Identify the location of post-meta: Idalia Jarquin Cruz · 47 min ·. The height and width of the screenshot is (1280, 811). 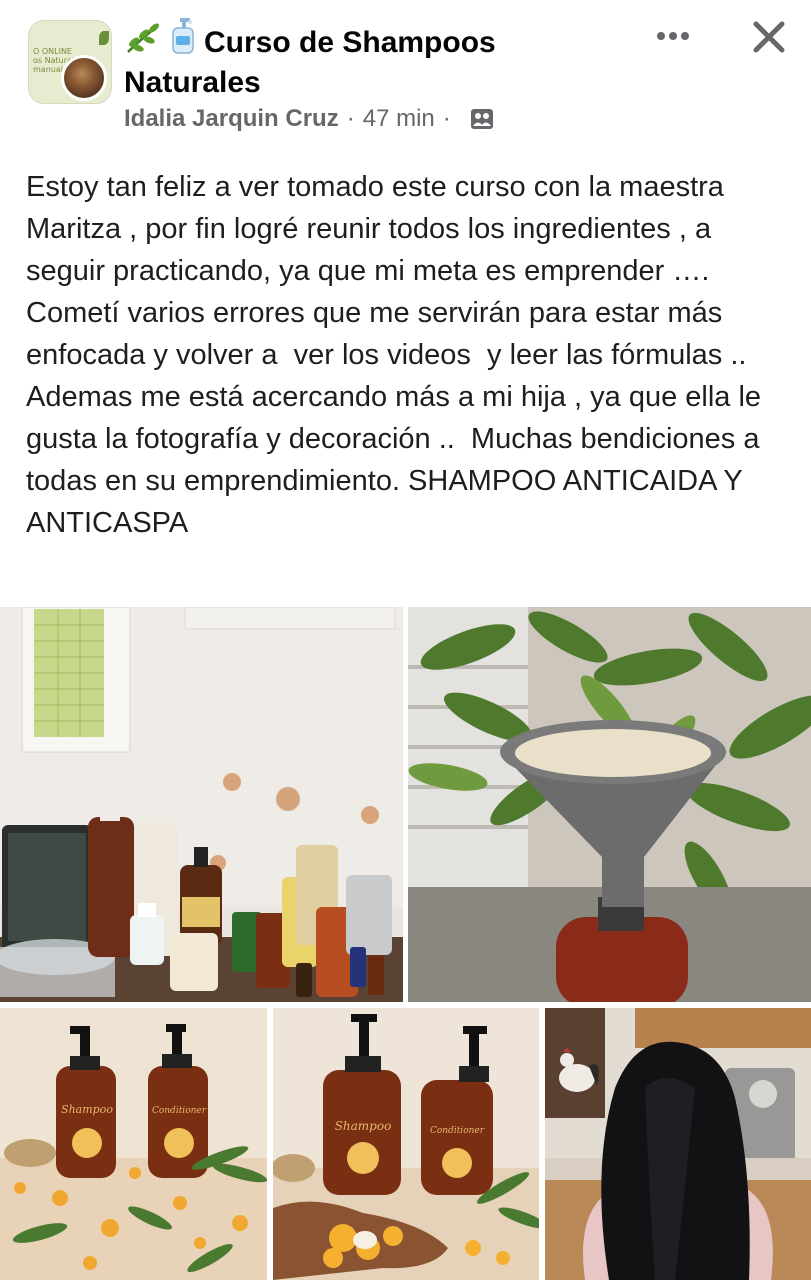
(309, 119).